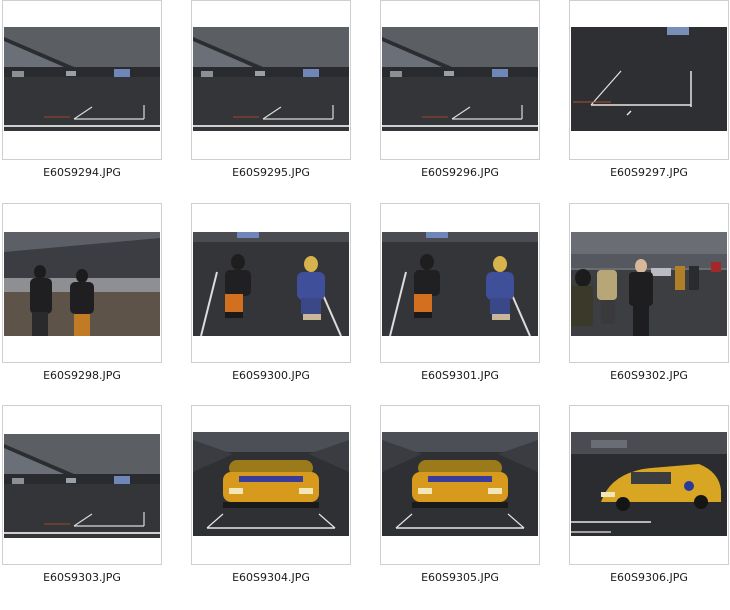  What do you see at coordinates (649, 577) in the screenshot?
I see `file-name-label: E60S9306.JPG` at bounding box center [649, 577].